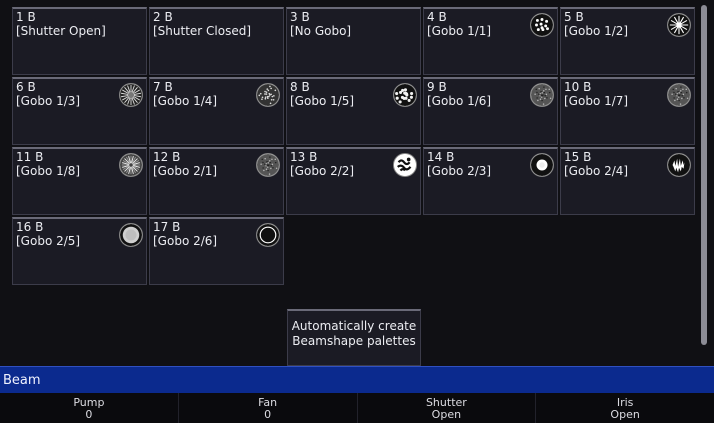 The image size is (714, 423). Describe the element at coordinates (321, 31) in the screenshot. I see `palette-label: [No Gobo]` at that location.